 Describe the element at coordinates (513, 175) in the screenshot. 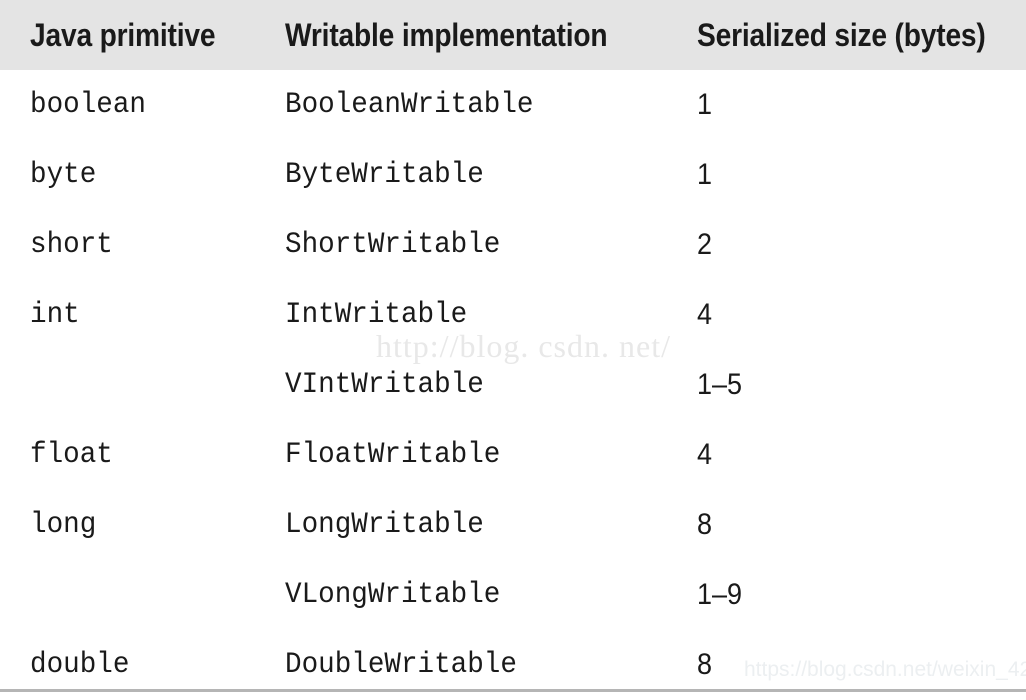

I see `table-row: byte ByteWritable 1` at that location.